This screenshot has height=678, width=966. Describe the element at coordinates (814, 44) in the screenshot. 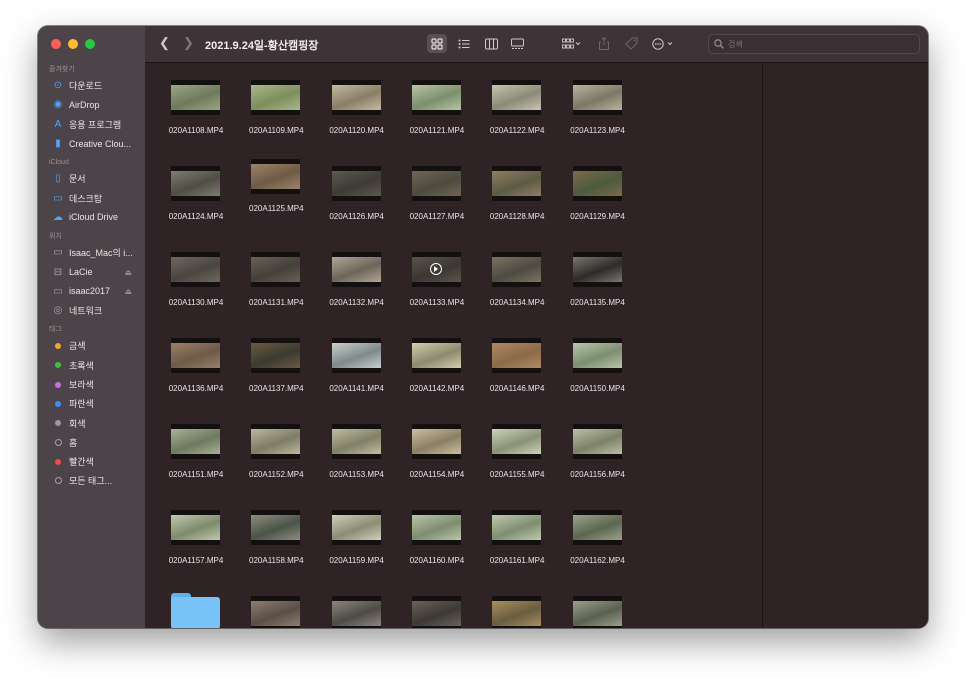

I see `search-field: 검색` at that location.